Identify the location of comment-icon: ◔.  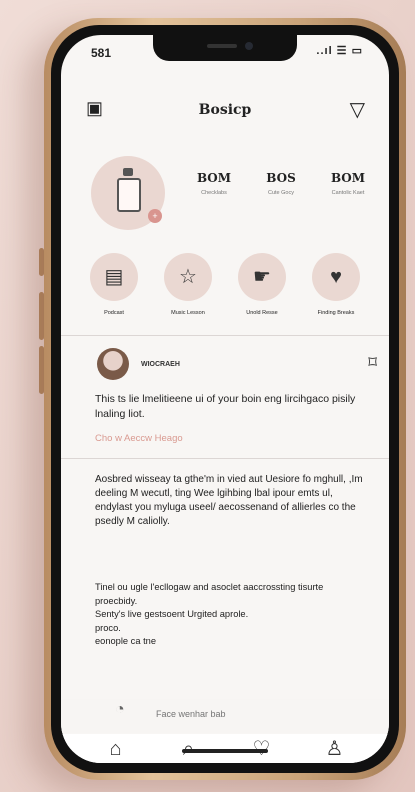
(120, 710).